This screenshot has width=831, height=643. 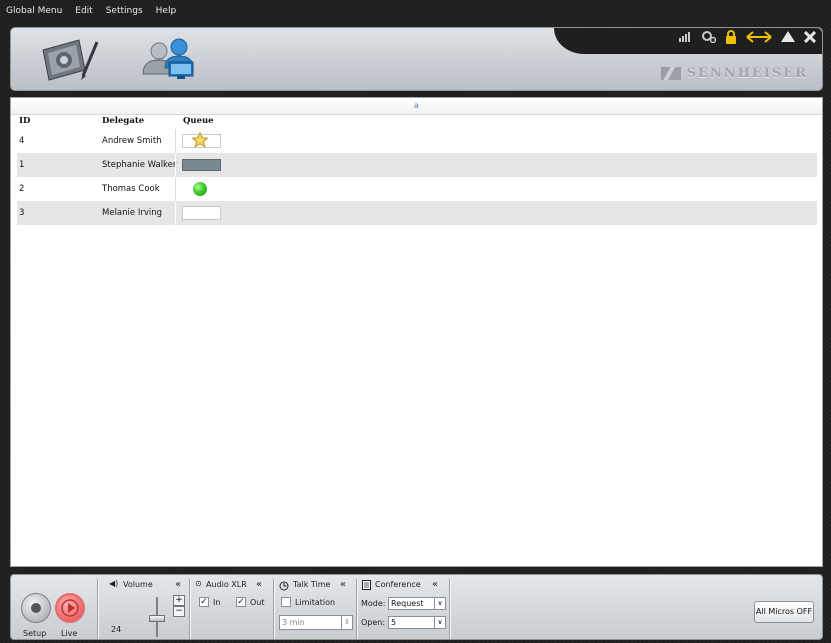 I want to click on audio-collapse-button: «, so click(x=259, y=584).